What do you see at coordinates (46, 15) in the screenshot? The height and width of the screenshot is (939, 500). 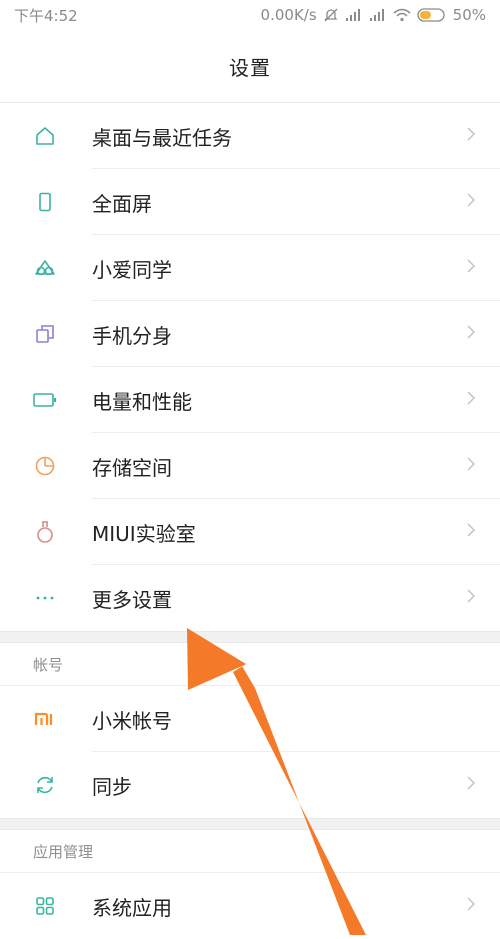 I see `status-time: 下午4:52` at bounding box center [46, 15].